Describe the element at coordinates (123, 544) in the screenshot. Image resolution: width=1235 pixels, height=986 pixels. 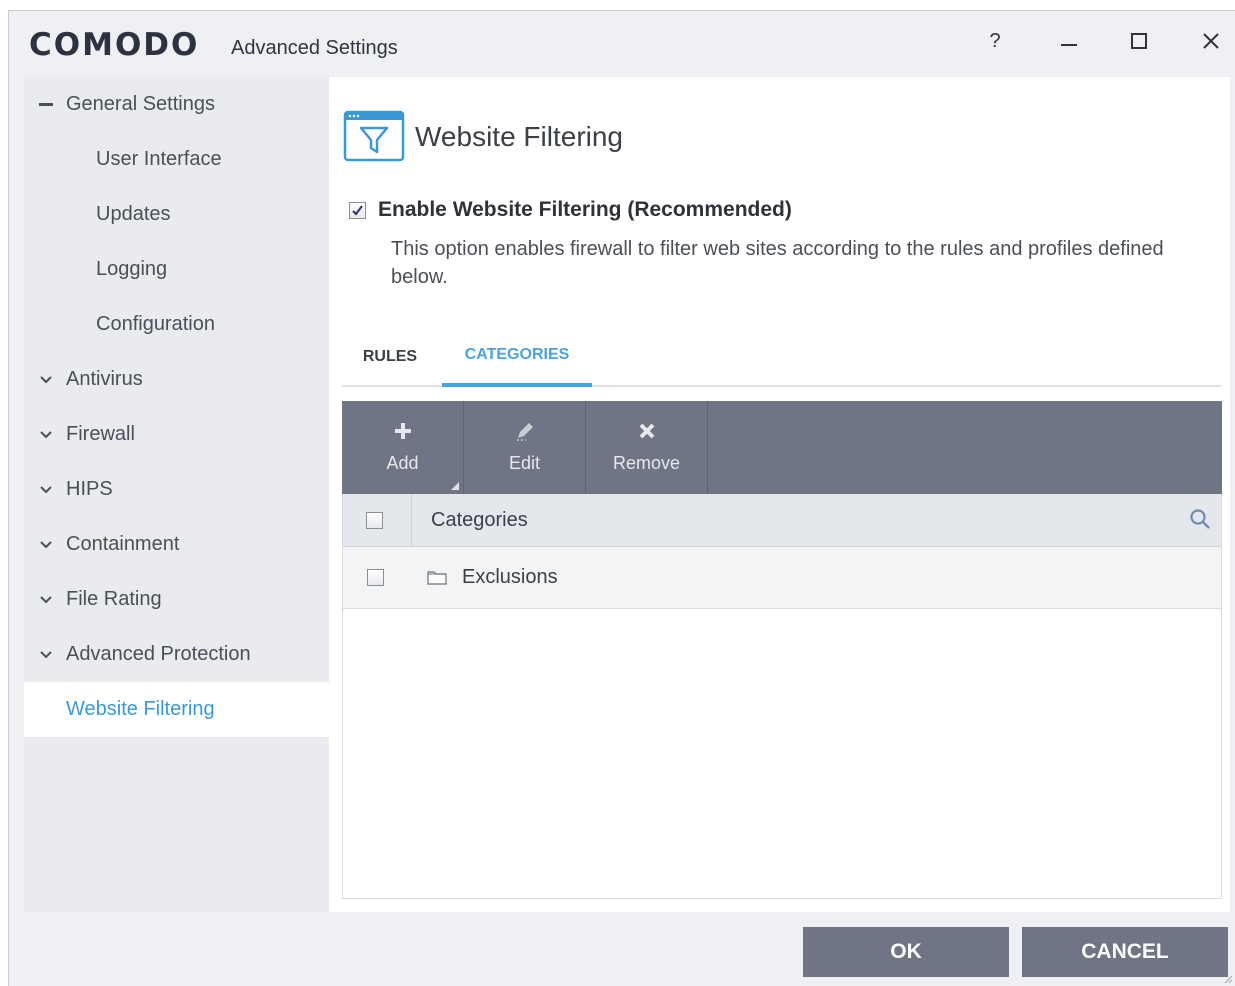
I see `sidebar-item-label: Containment` at that location.